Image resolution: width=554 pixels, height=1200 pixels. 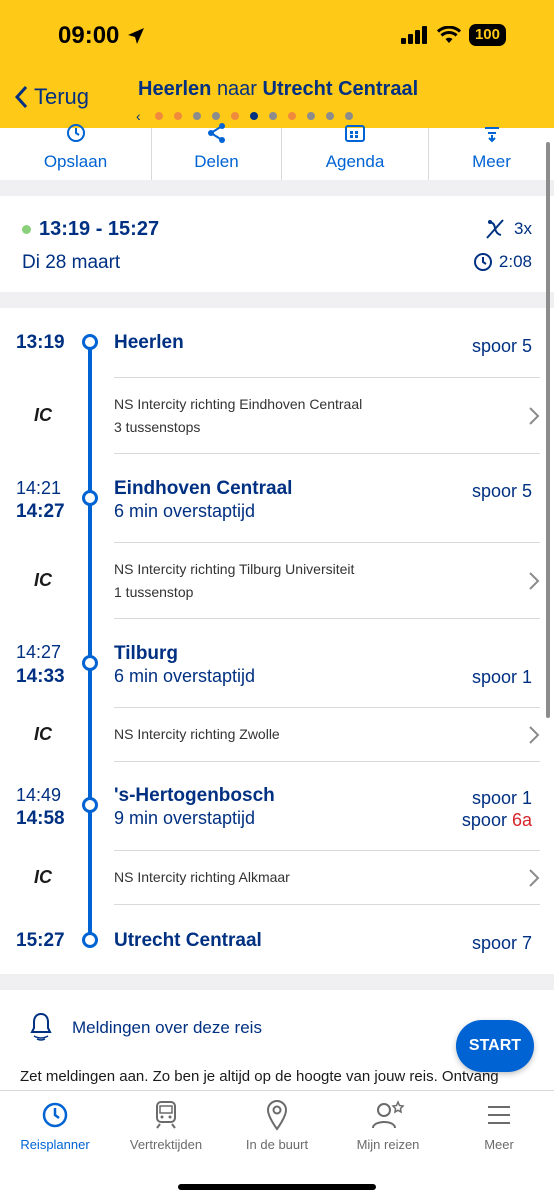 I want to click on more-label: Meer, so click(x=491, y=161).